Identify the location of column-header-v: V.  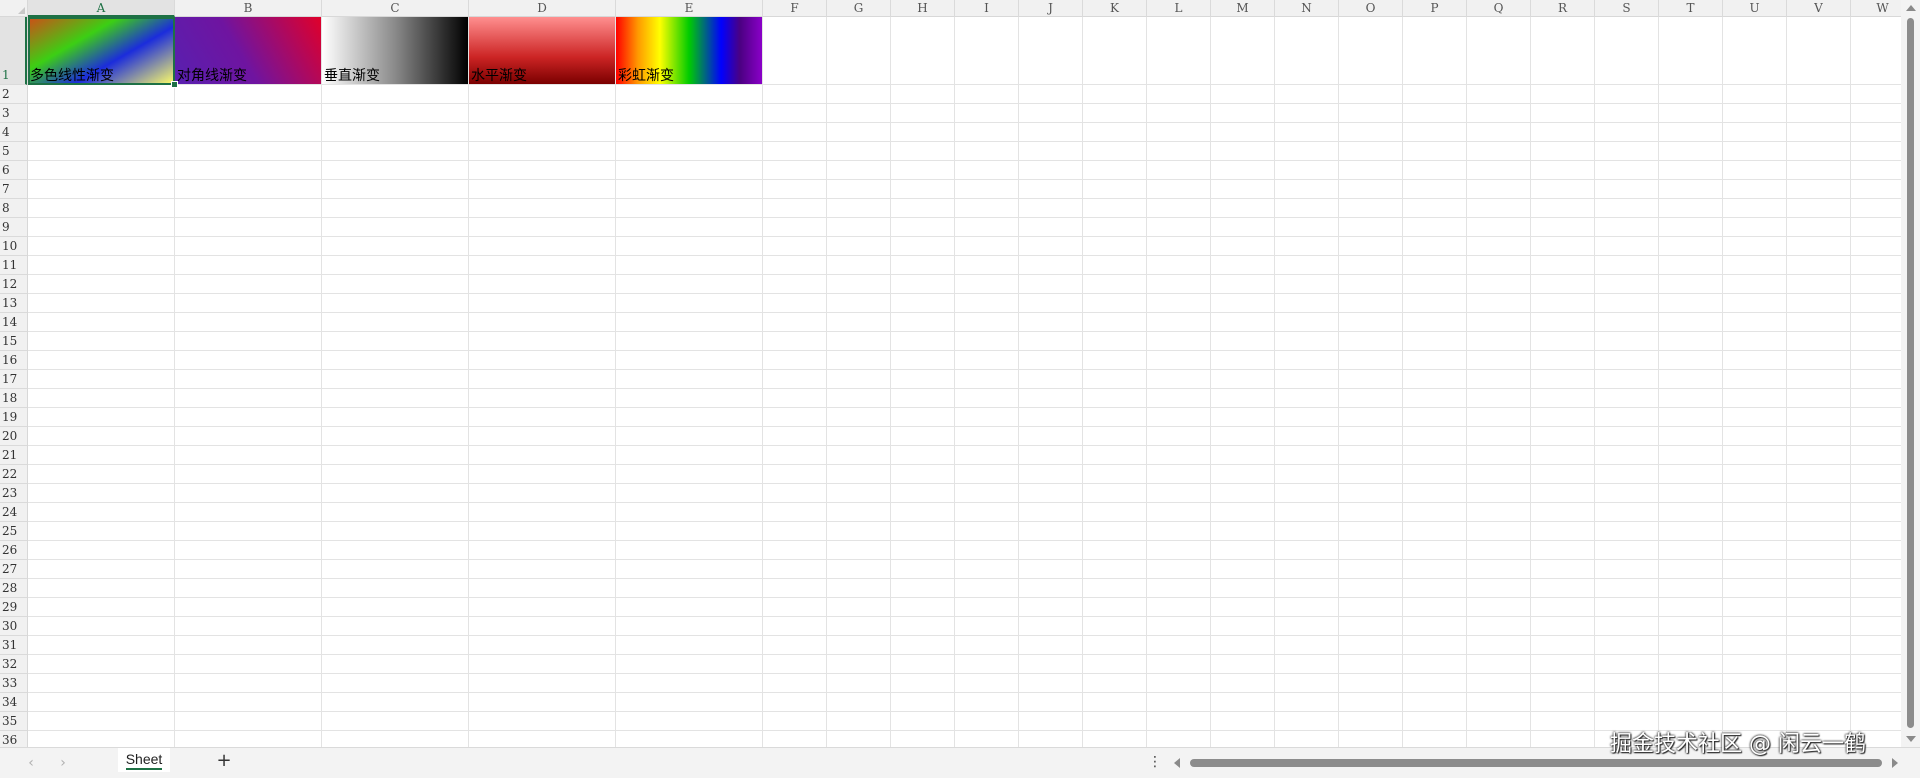
(1819, 8).